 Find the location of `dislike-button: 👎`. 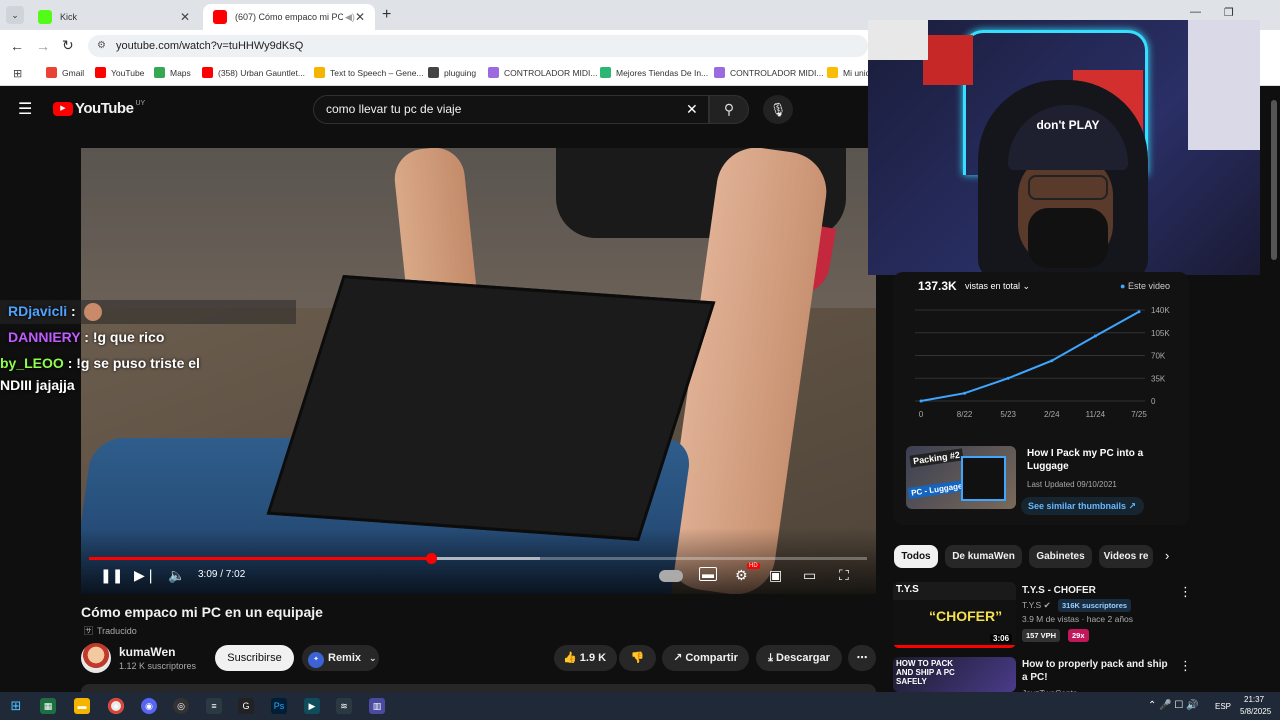

dislike-button: 👎 is located at coordinates (637, 658).